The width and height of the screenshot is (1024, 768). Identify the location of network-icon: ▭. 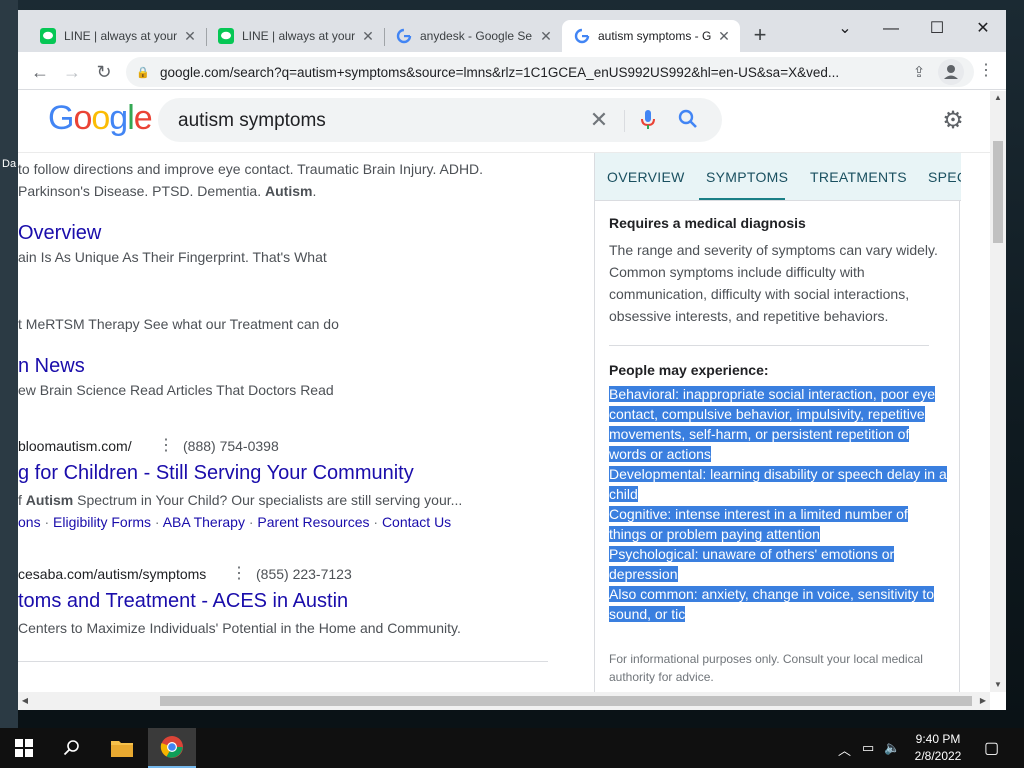
(868, 748).